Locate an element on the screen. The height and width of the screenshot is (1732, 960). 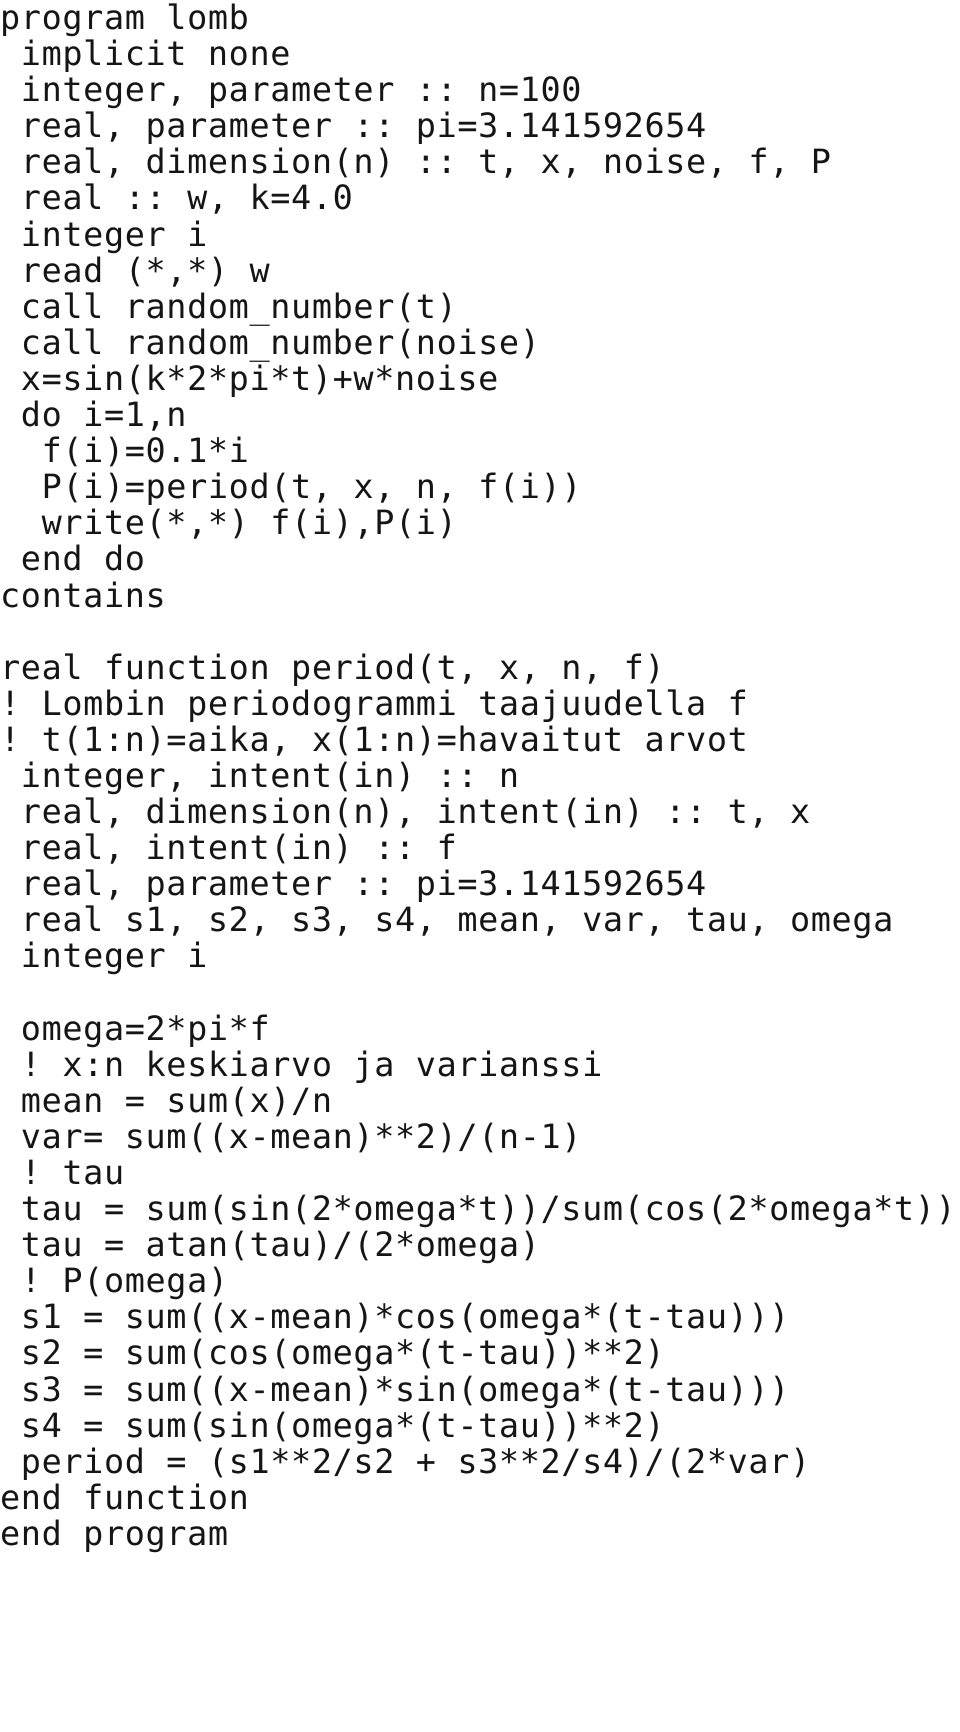
code-line: ! P(omega) is located at coordinates (114, 1281).